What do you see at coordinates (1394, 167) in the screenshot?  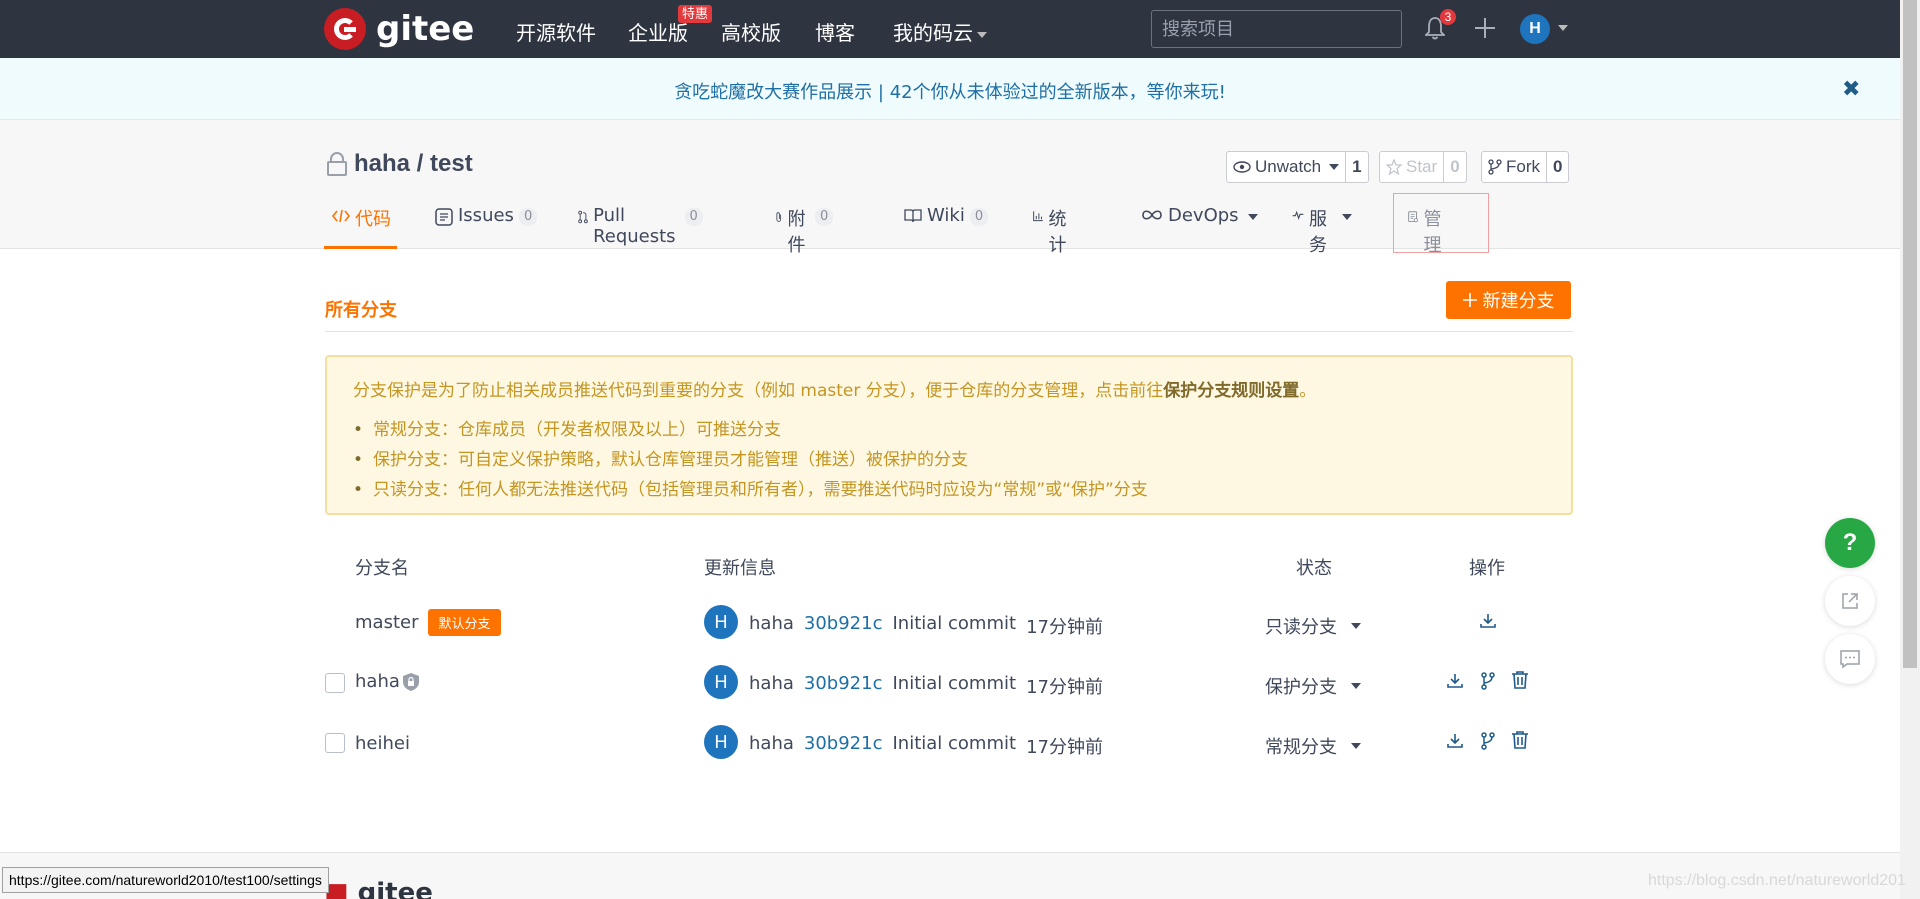 I see `star-icon` at bounding box center [1394, 167].